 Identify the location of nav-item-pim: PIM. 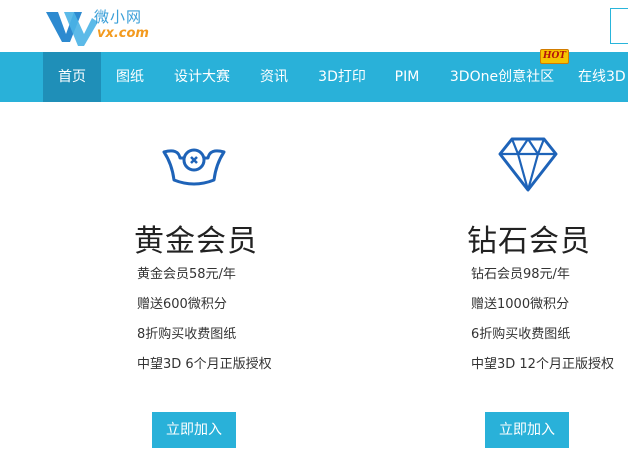
(407, 77).